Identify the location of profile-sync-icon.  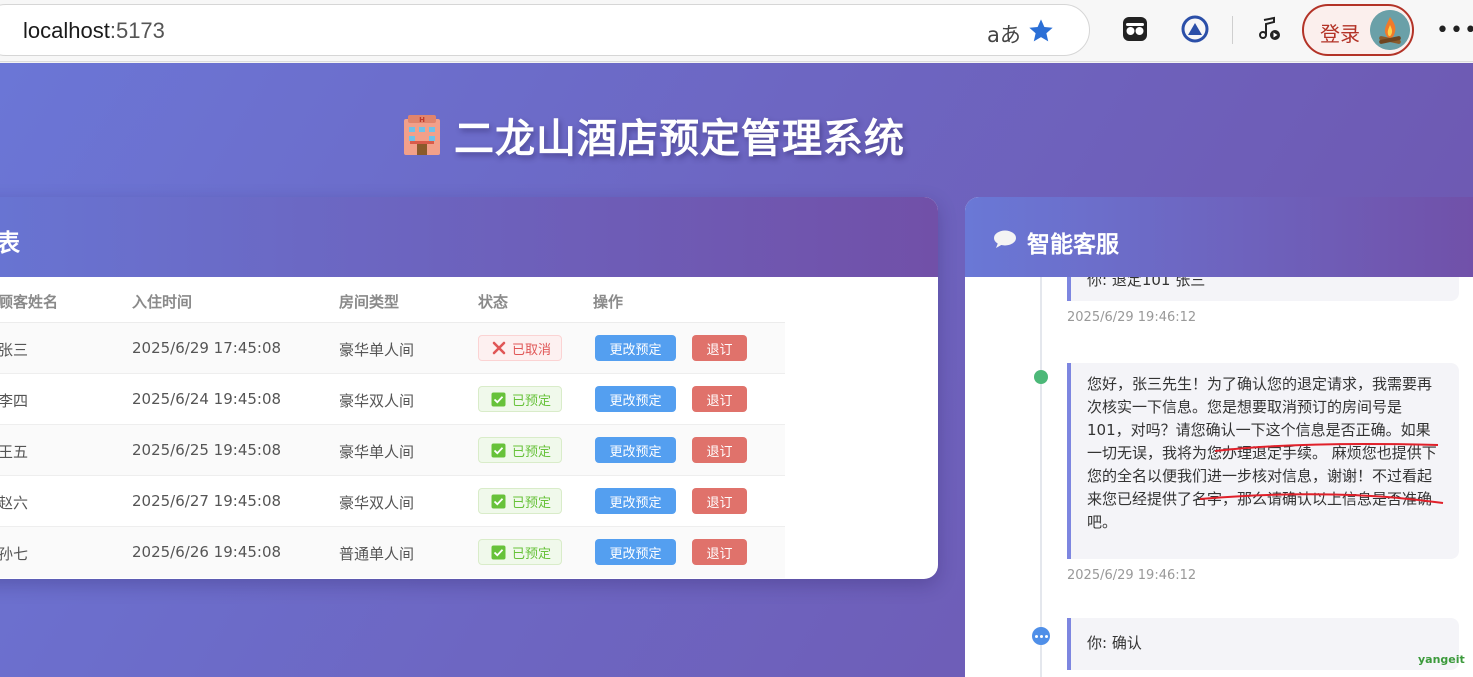
(1195, 29).